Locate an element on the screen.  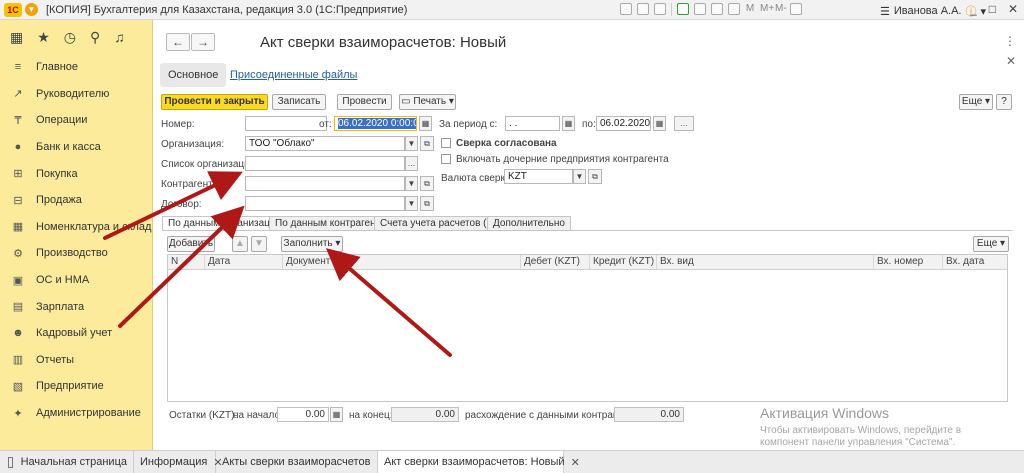
add-row-button: Добавить is located at coordinates (191, 244).